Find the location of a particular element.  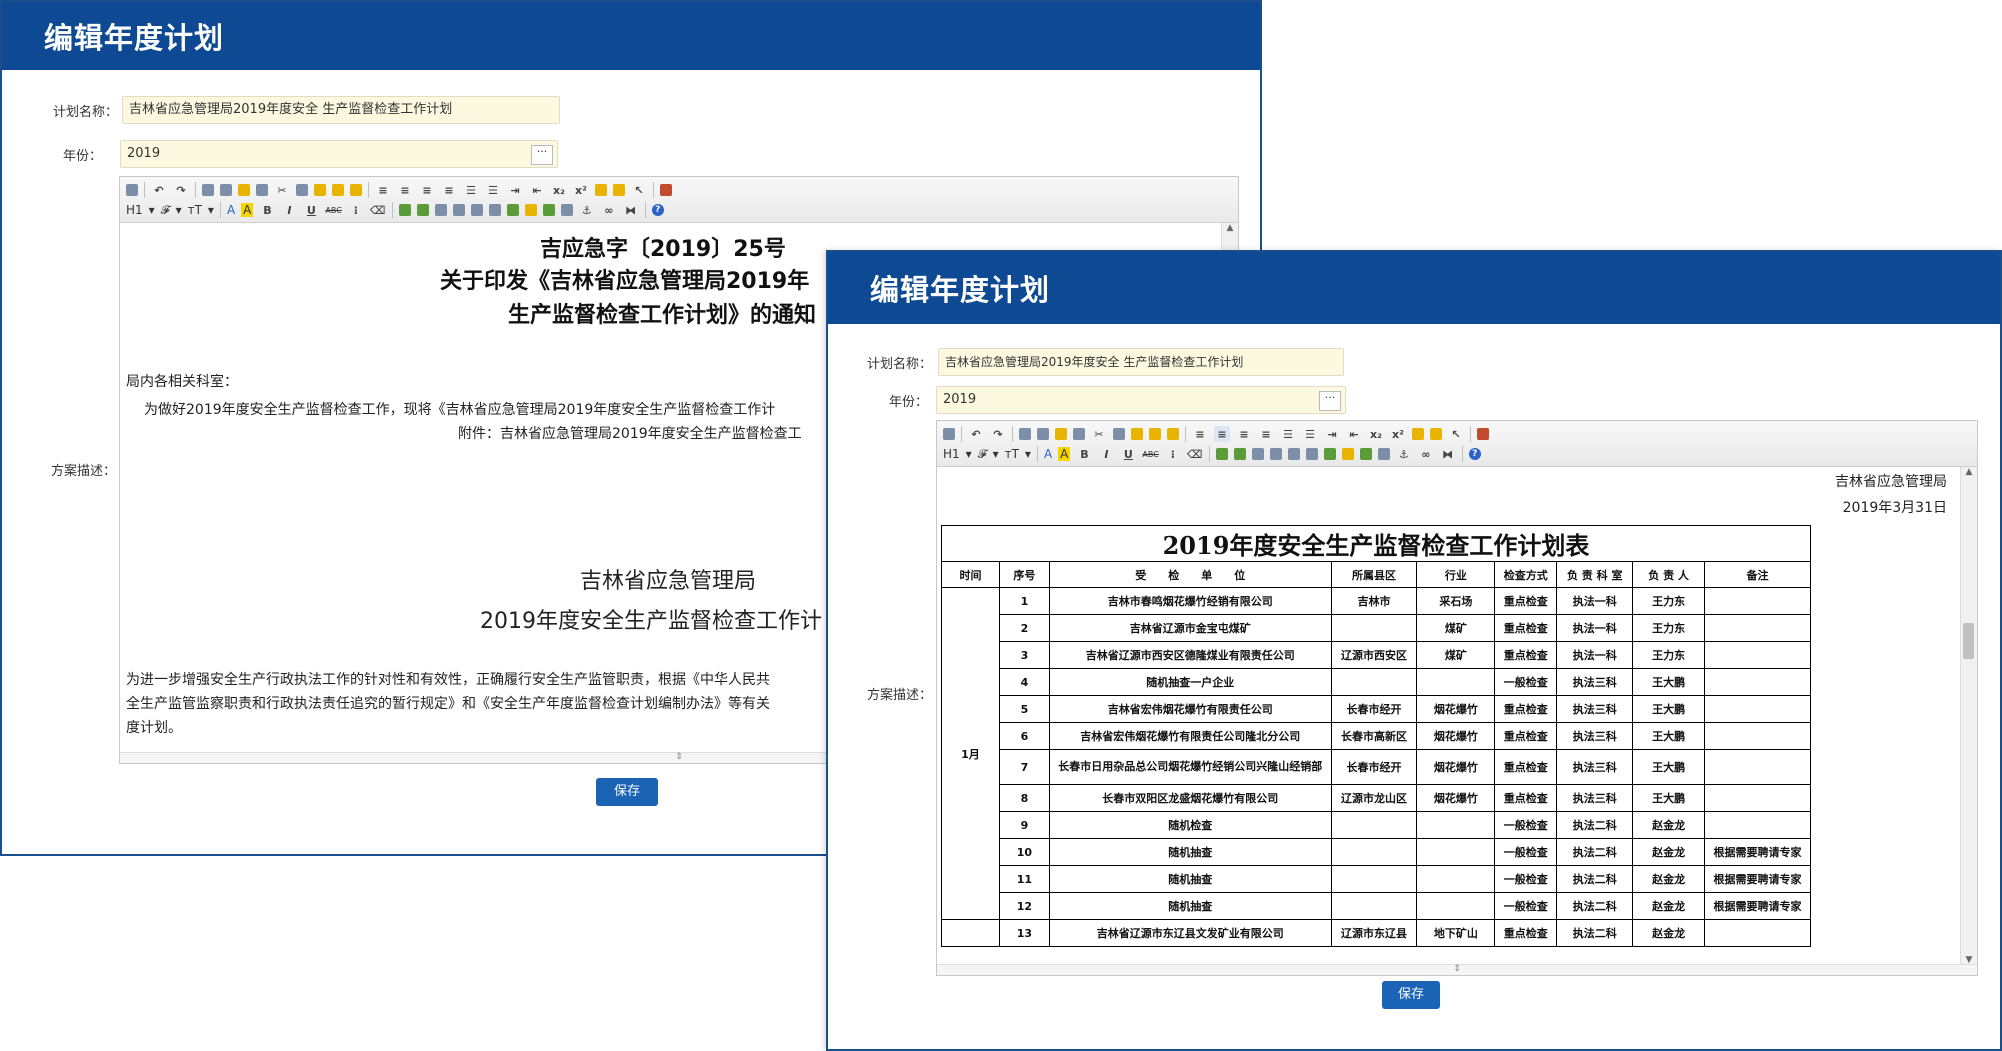

editor-scrollbar: ▲ ▼ is located at coordinates (1968, 716).